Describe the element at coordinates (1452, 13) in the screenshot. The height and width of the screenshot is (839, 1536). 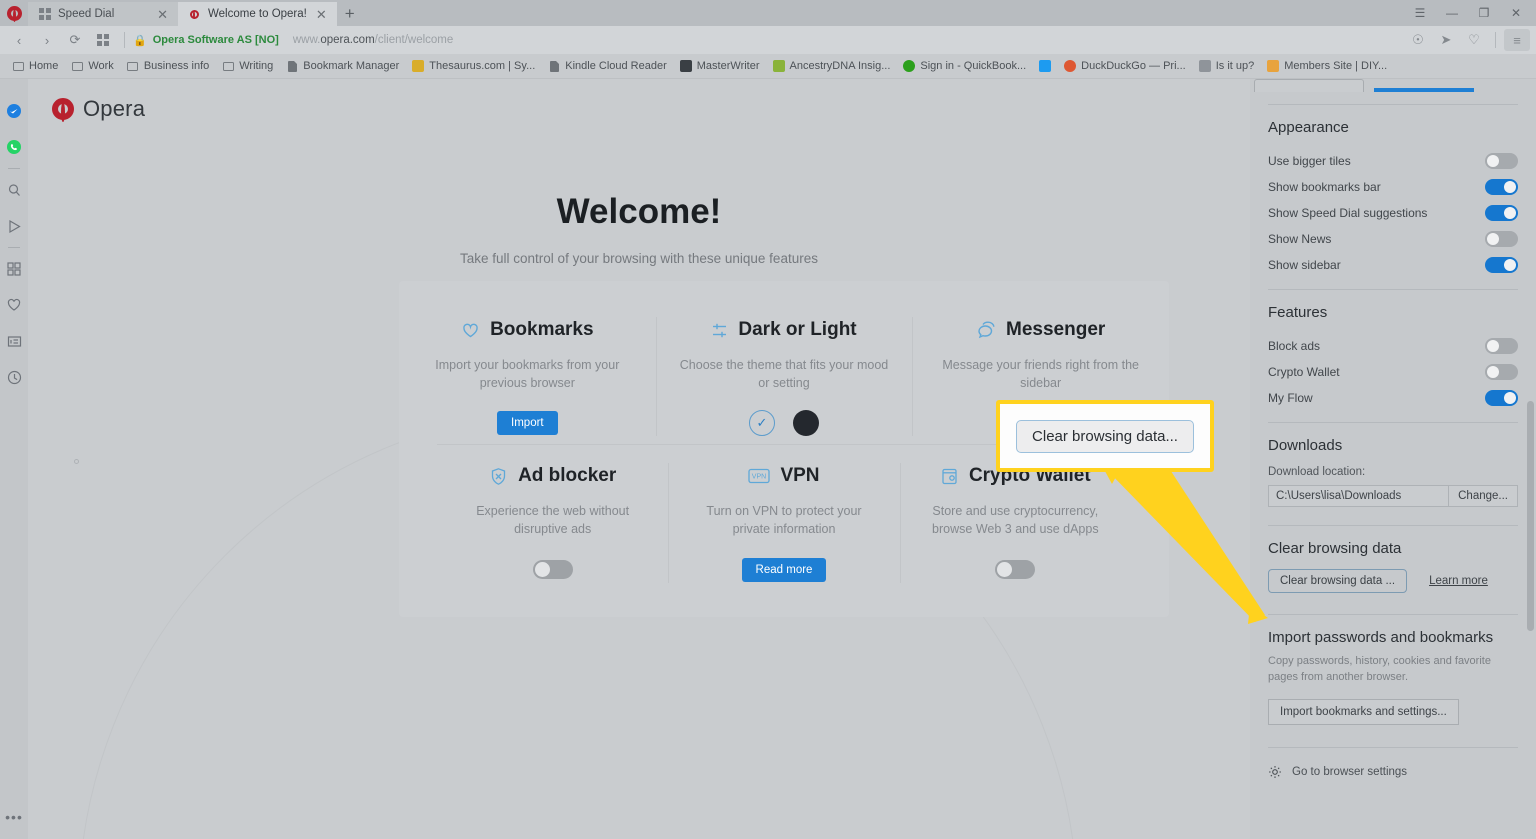
I see `minimize-icon: —` at that location.